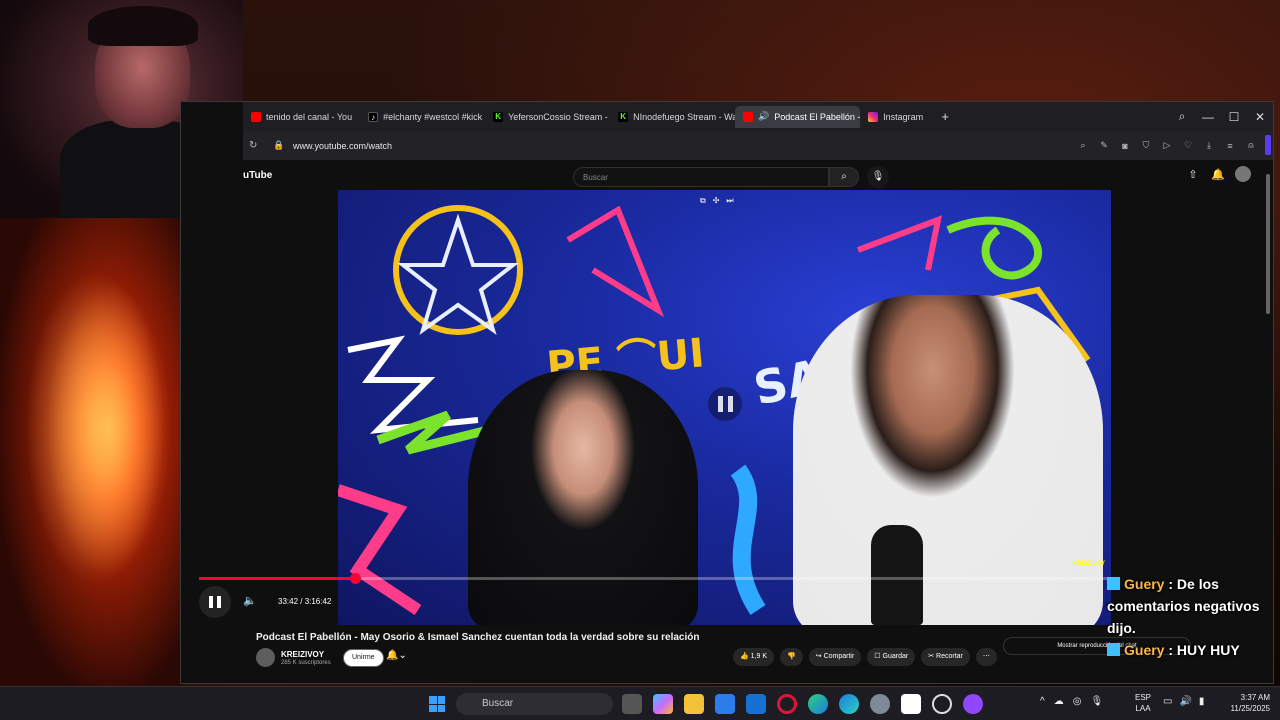  I want to click on chevron-up-icon: ^, so click(1042, 701).